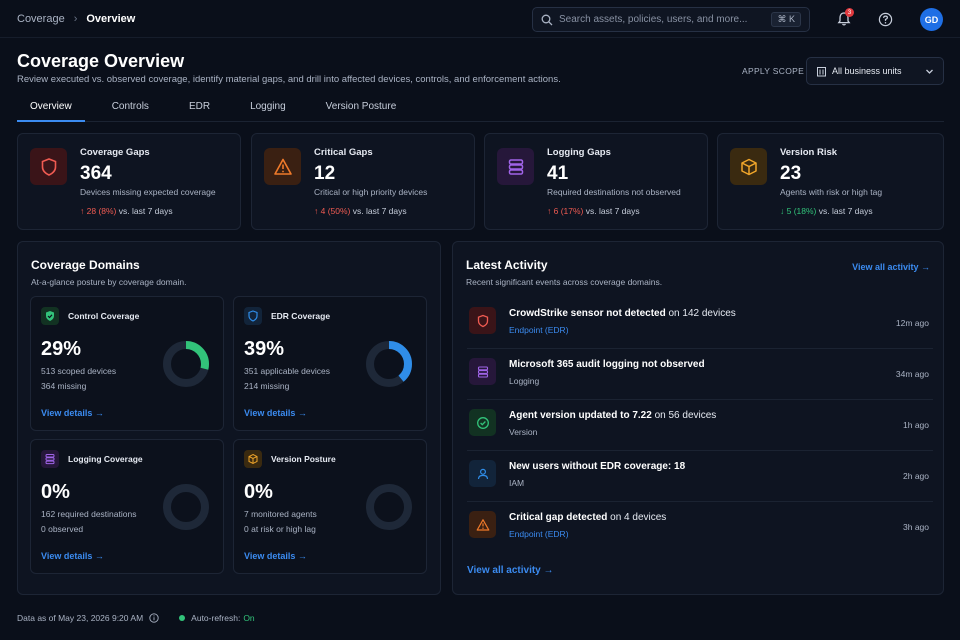 This screenshot has height=640, width=960. I want to click on building-icon, so click(821, 71).